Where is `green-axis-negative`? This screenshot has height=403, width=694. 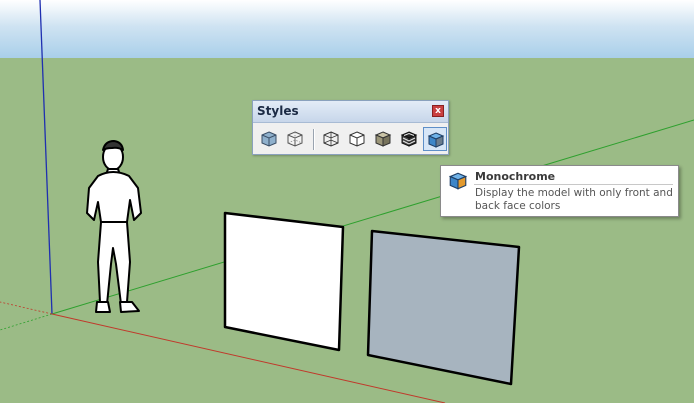 green-axis-negative is located at coordinates (26, 322).